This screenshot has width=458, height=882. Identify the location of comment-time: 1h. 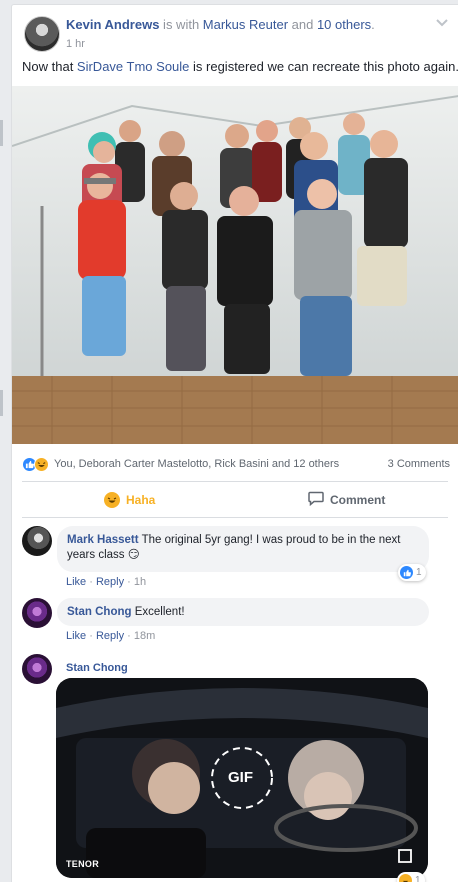
(140, 582).